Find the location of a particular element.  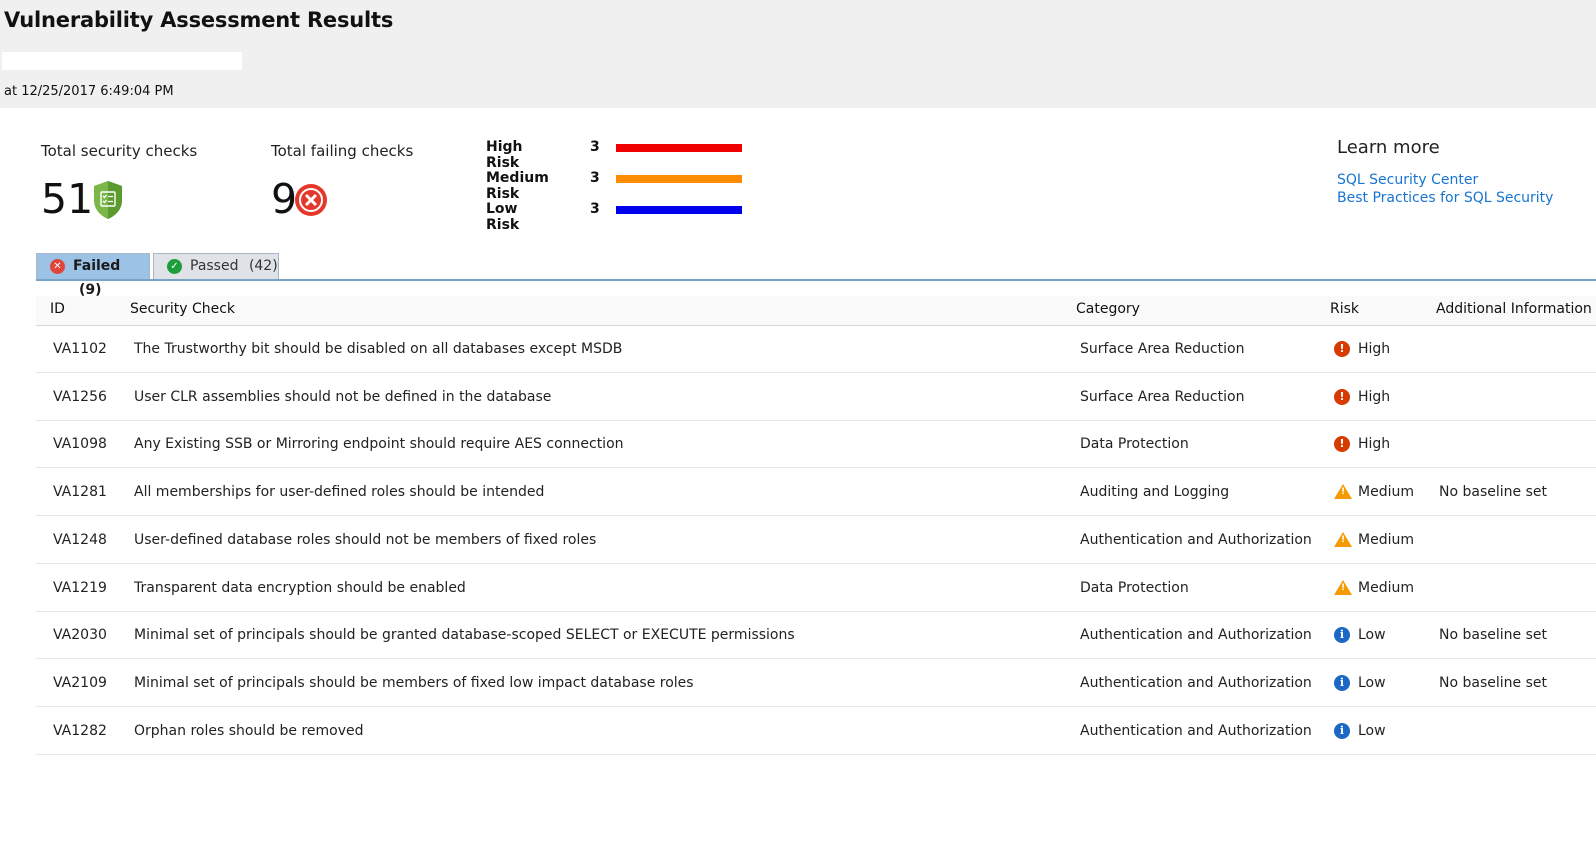

best-practices-link: Best Practices for SQL Security is located at coordinates (1445, 198).